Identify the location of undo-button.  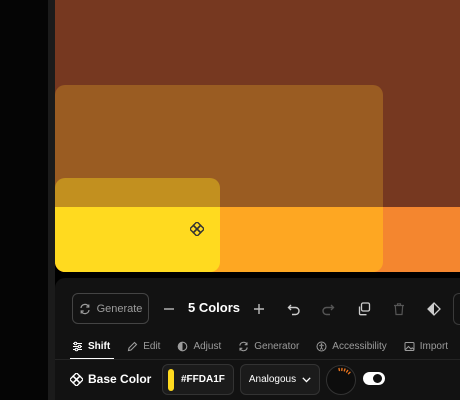
(294, 309).